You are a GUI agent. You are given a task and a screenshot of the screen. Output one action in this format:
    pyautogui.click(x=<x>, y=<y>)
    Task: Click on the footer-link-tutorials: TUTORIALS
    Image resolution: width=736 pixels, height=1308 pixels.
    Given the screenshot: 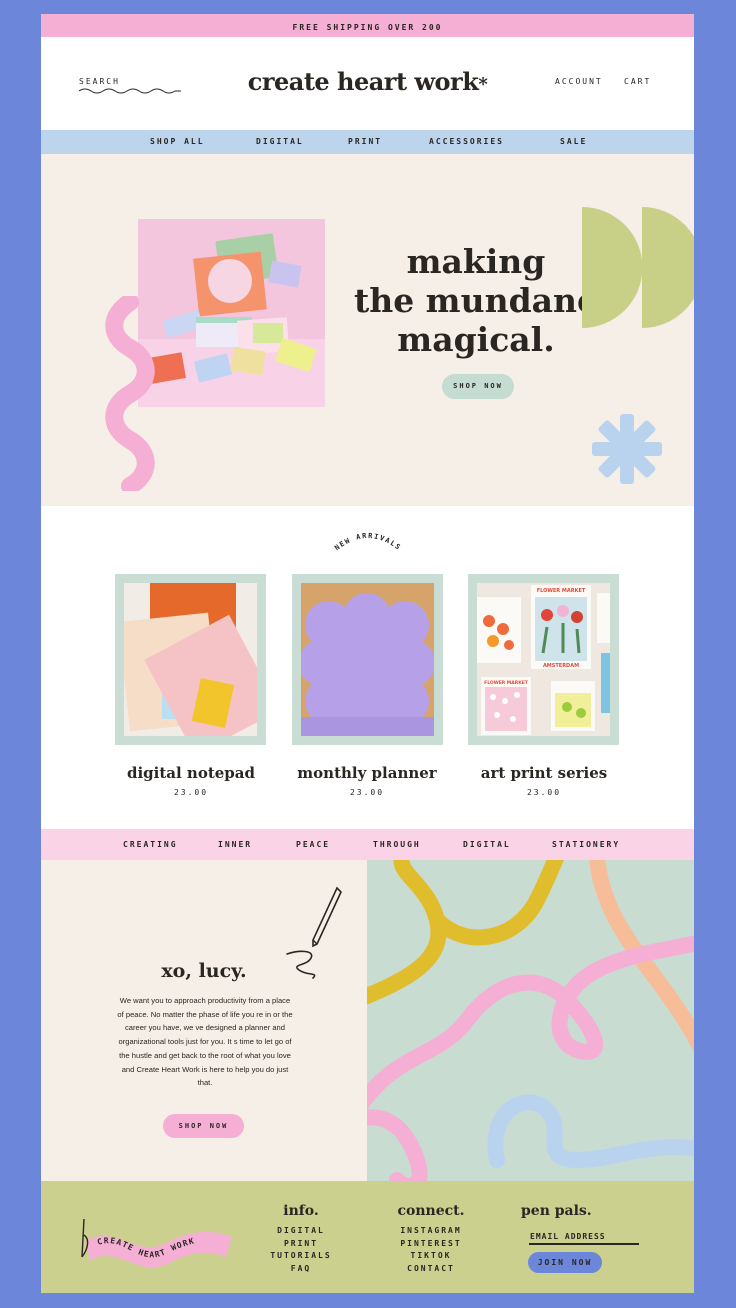 What is the action you would take?
    pyautogui.click(x=301, y=1256)
    